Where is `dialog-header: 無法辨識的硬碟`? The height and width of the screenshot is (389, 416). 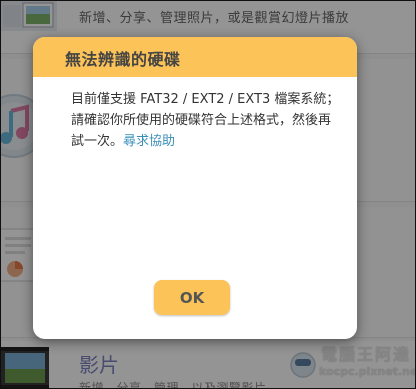 dialog-header: 無法辨識的硬碟 is located at coordinates (195, 57).